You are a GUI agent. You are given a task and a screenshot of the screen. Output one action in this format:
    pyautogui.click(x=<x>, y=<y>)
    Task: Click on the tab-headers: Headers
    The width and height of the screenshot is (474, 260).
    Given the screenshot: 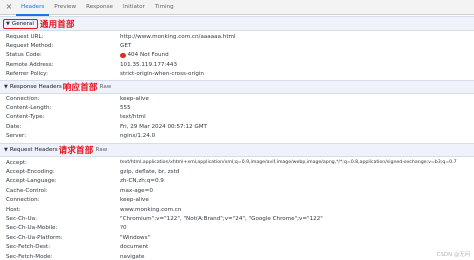 What is the action you would take?
    pyautogui.click(x=33, y=8)
    